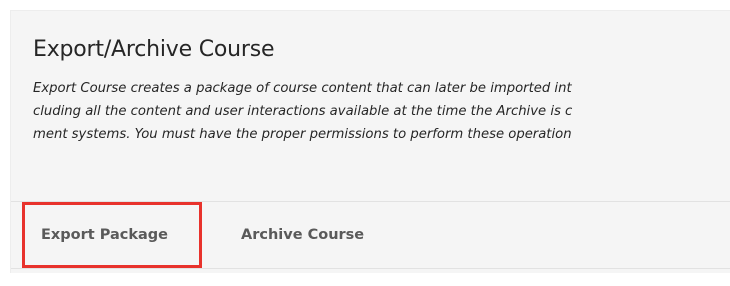  What do you see at coordinates (370, 268) in the screenshot?
I see `divider` at bounding box center [370, 268].